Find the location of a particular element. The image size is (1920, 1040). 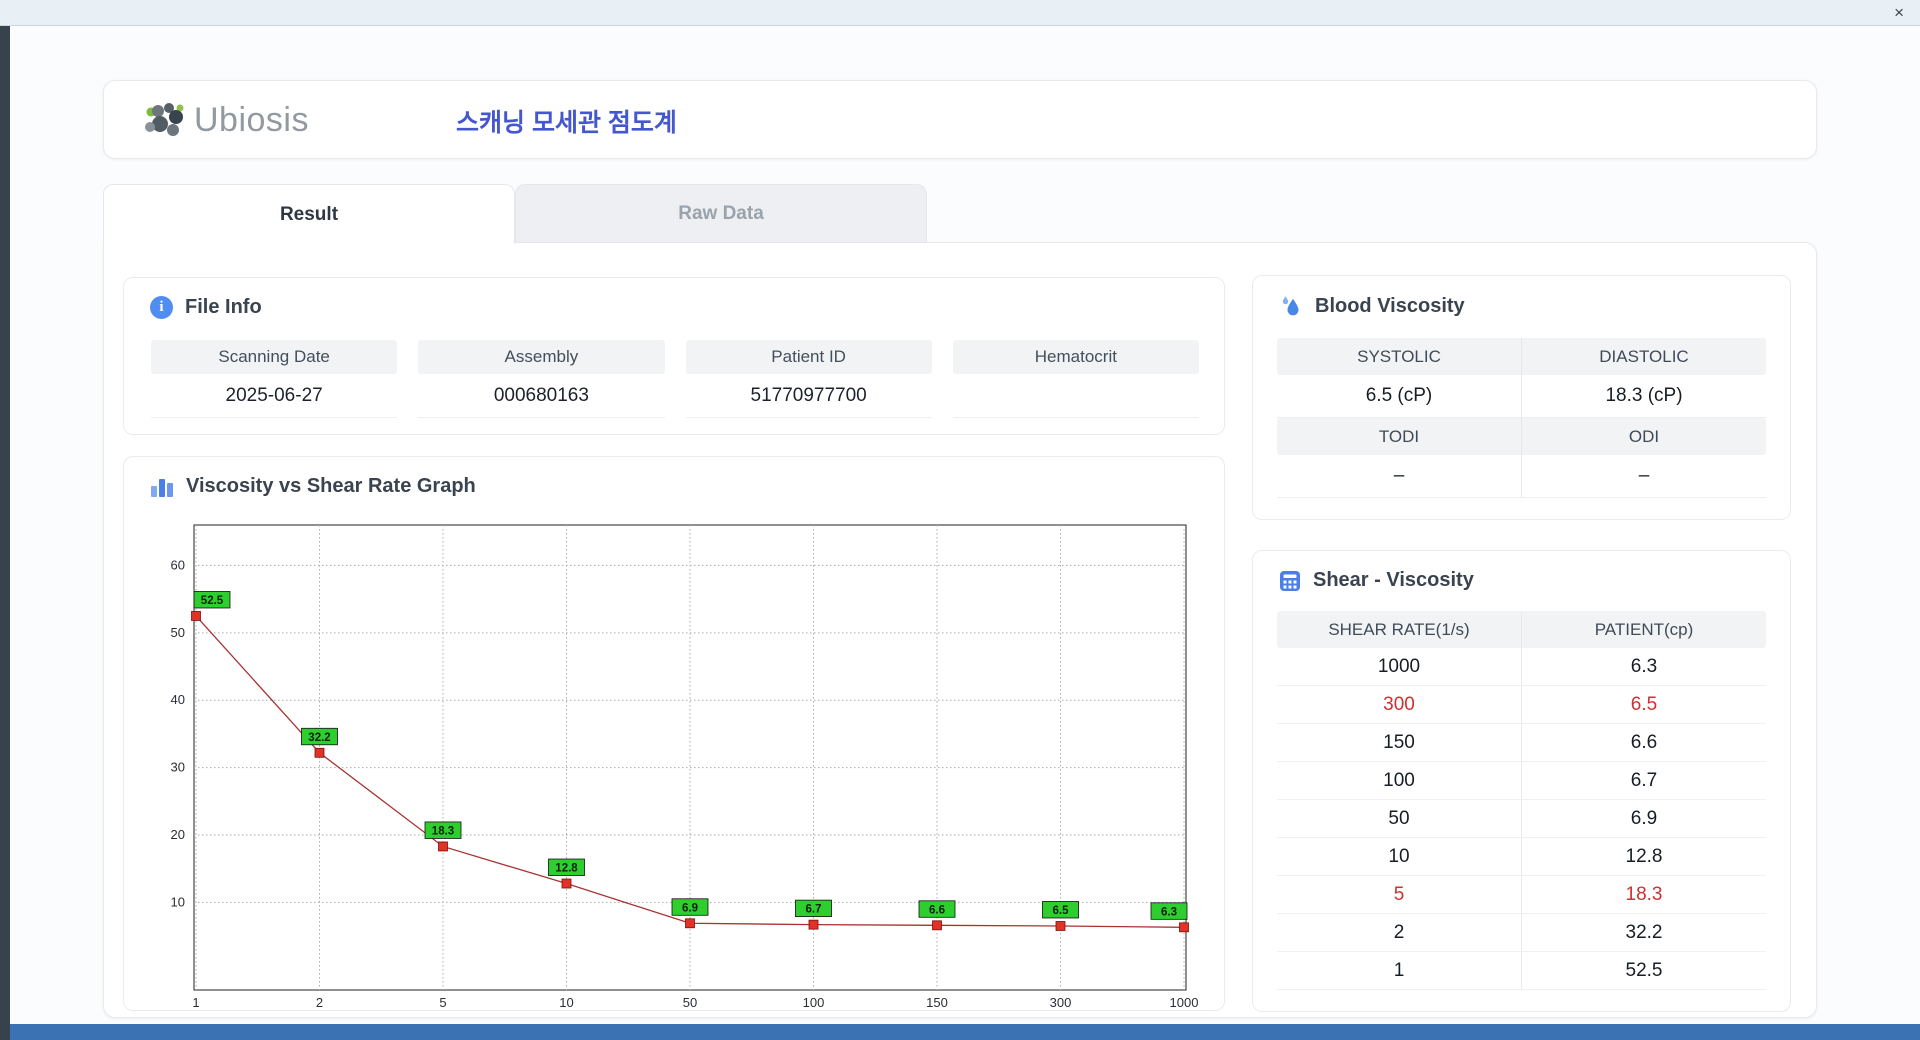

svg-text: 5 is located at coordinates (442, 1002).